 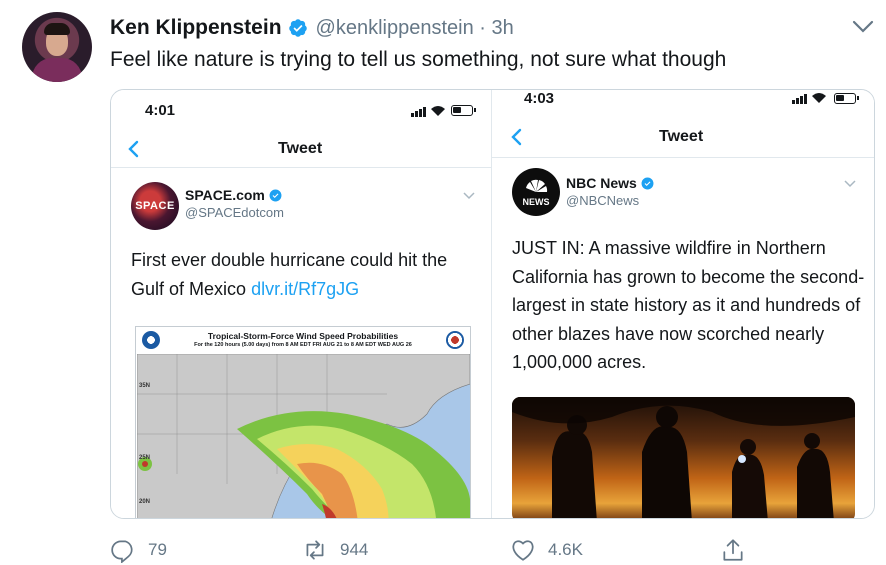 What do you see at coordinates (312, 28) in the screenshot?
I see `tweet-header: Ken Klippenstein @kenklippenstein · 3h` at bounding box center [312, 28].